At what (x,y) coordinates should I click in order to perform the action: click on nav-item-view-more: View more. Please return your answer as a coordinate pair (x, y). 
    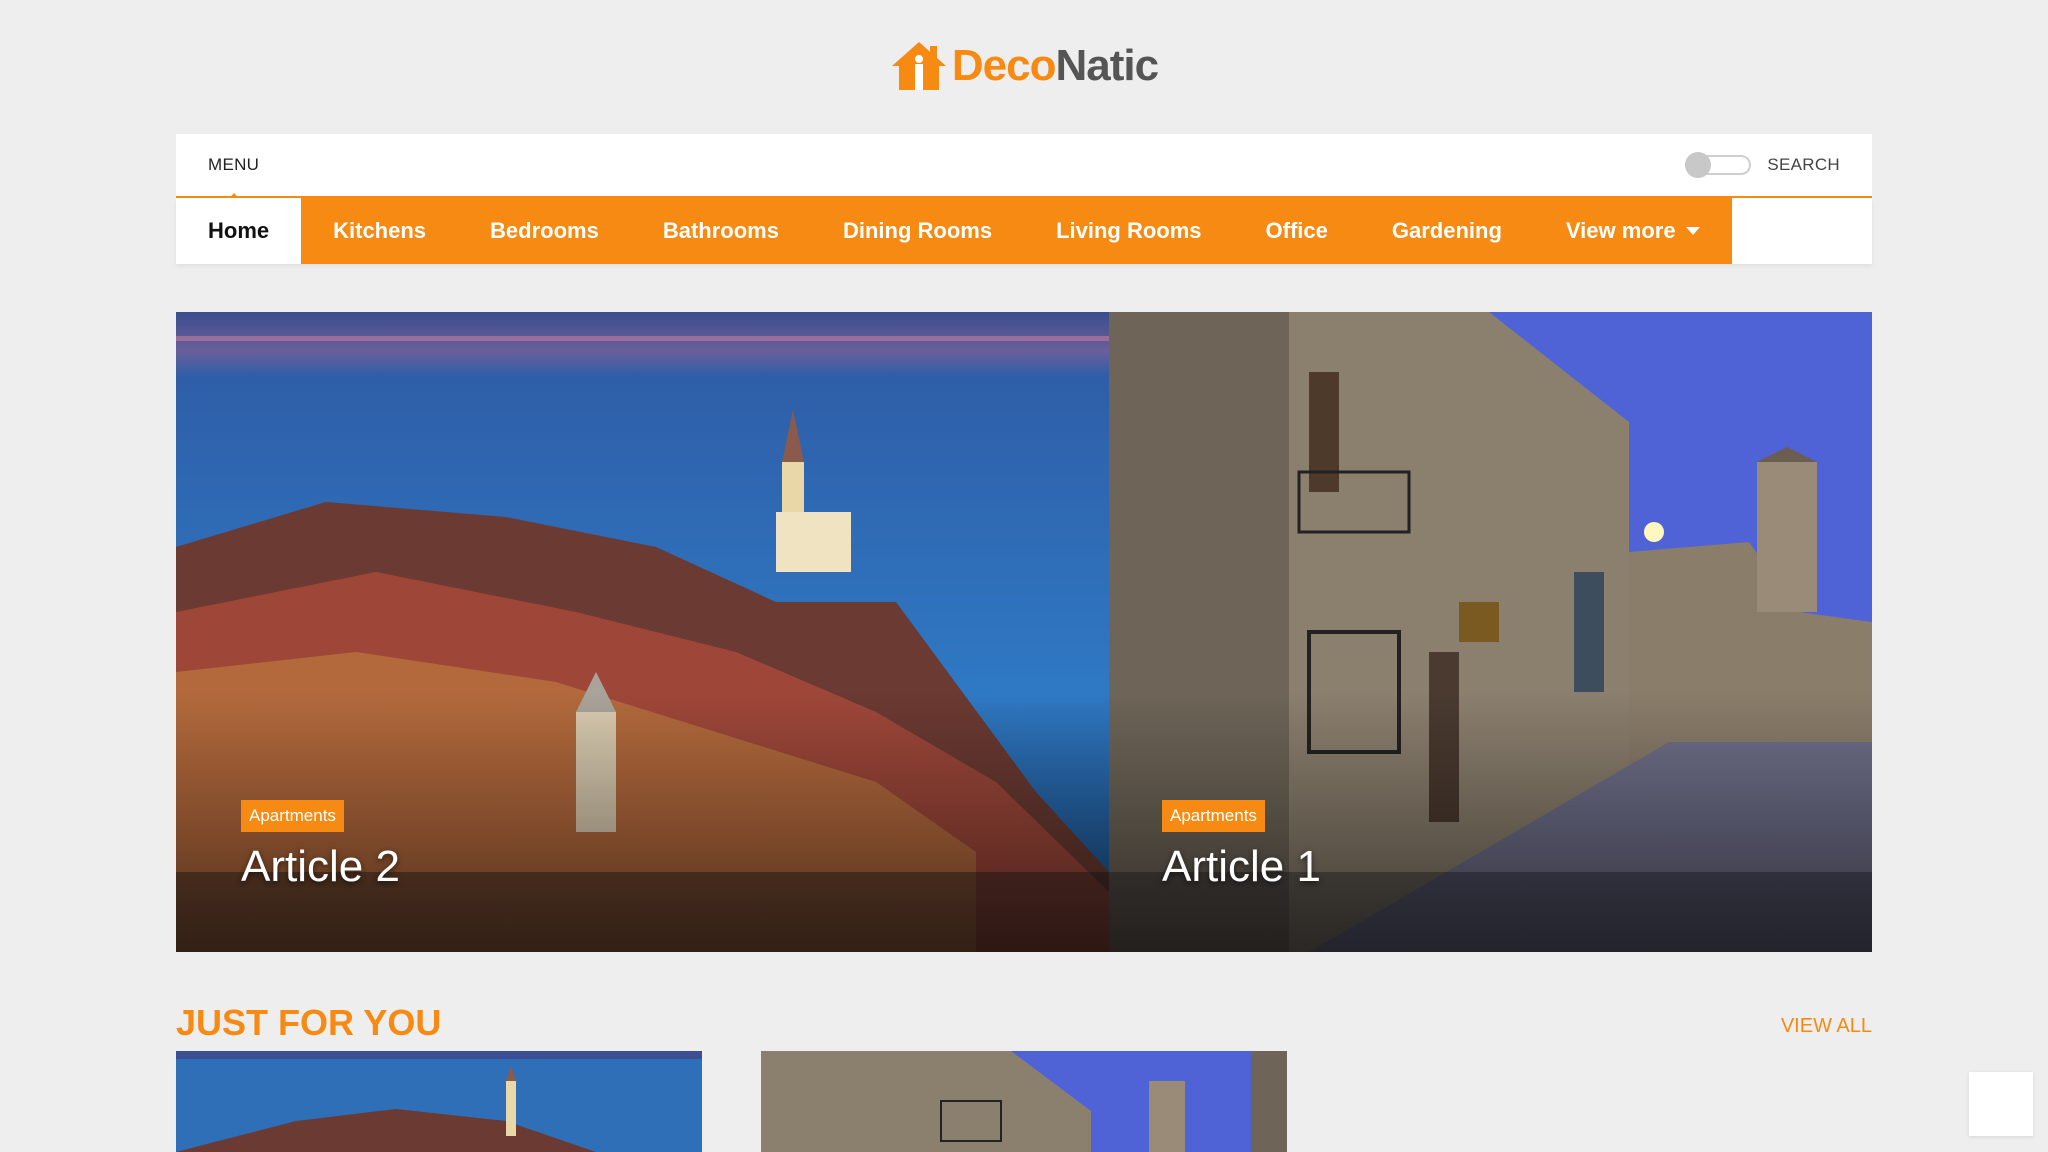
    Looking at the image, I should click on (1632, 231).